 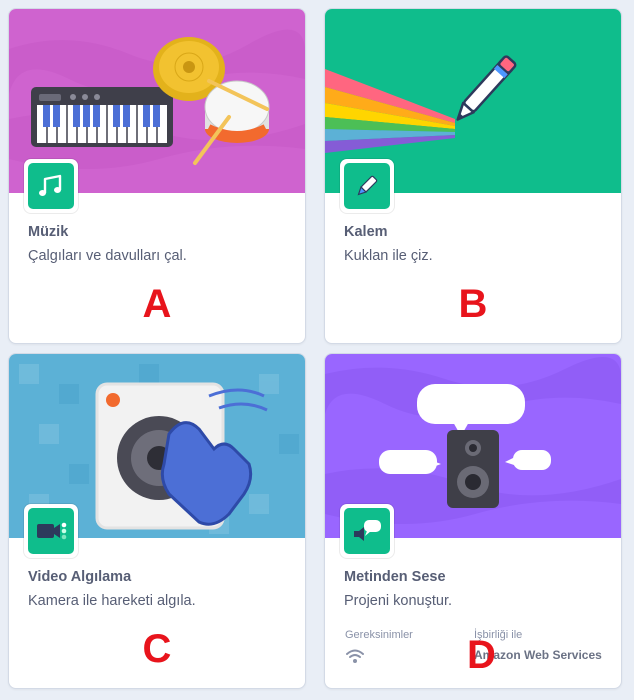 What do you see at coordinates (473, 469) in the screenshot?
I see `speaker-icon` at bounding box center [473, 469].